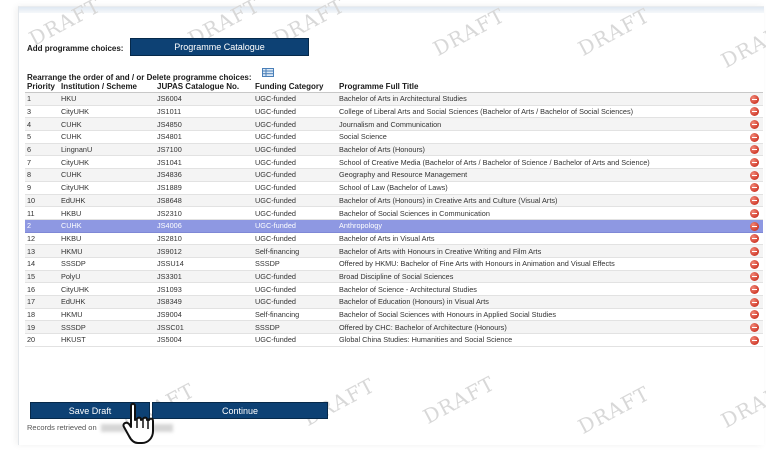 The width and height of the screenshot is (766, 451). I want to click on cell-funding: Self-financing, so click(295, 315).